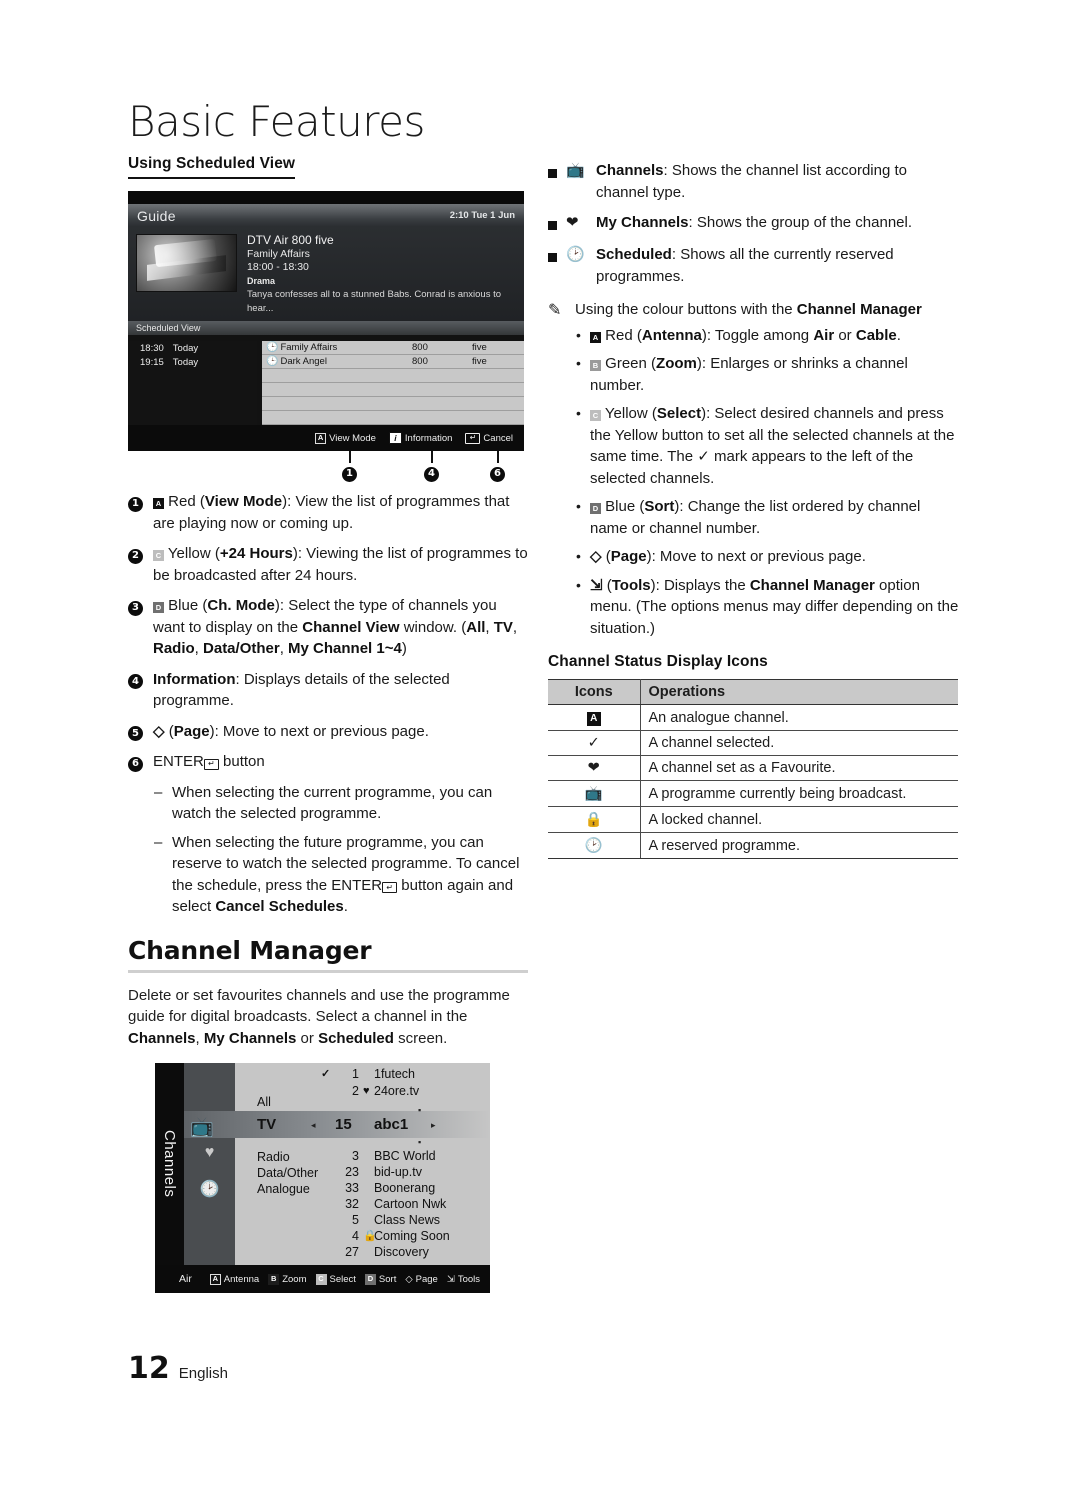 Image resolution: width=1080 pixels, height=1494 pixels. I want to click on item-text: ENTER ↵ button, so click(340, 762).